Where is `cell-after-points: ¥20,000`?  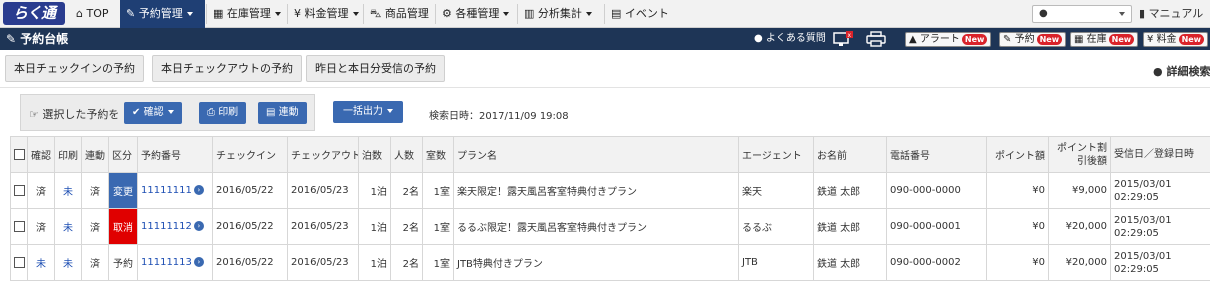
cell-after-points: ¥20,000 is located at coordinates (1080, 263).